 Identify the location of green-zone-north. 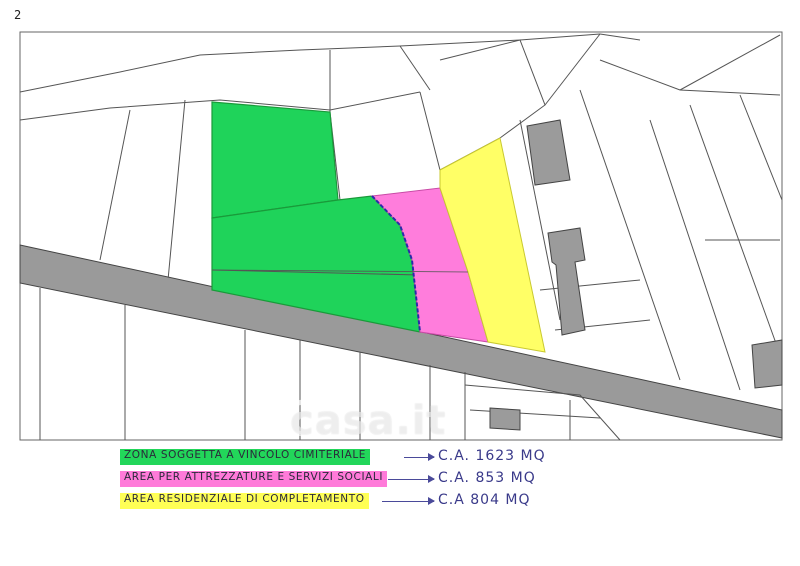
(275, 160).